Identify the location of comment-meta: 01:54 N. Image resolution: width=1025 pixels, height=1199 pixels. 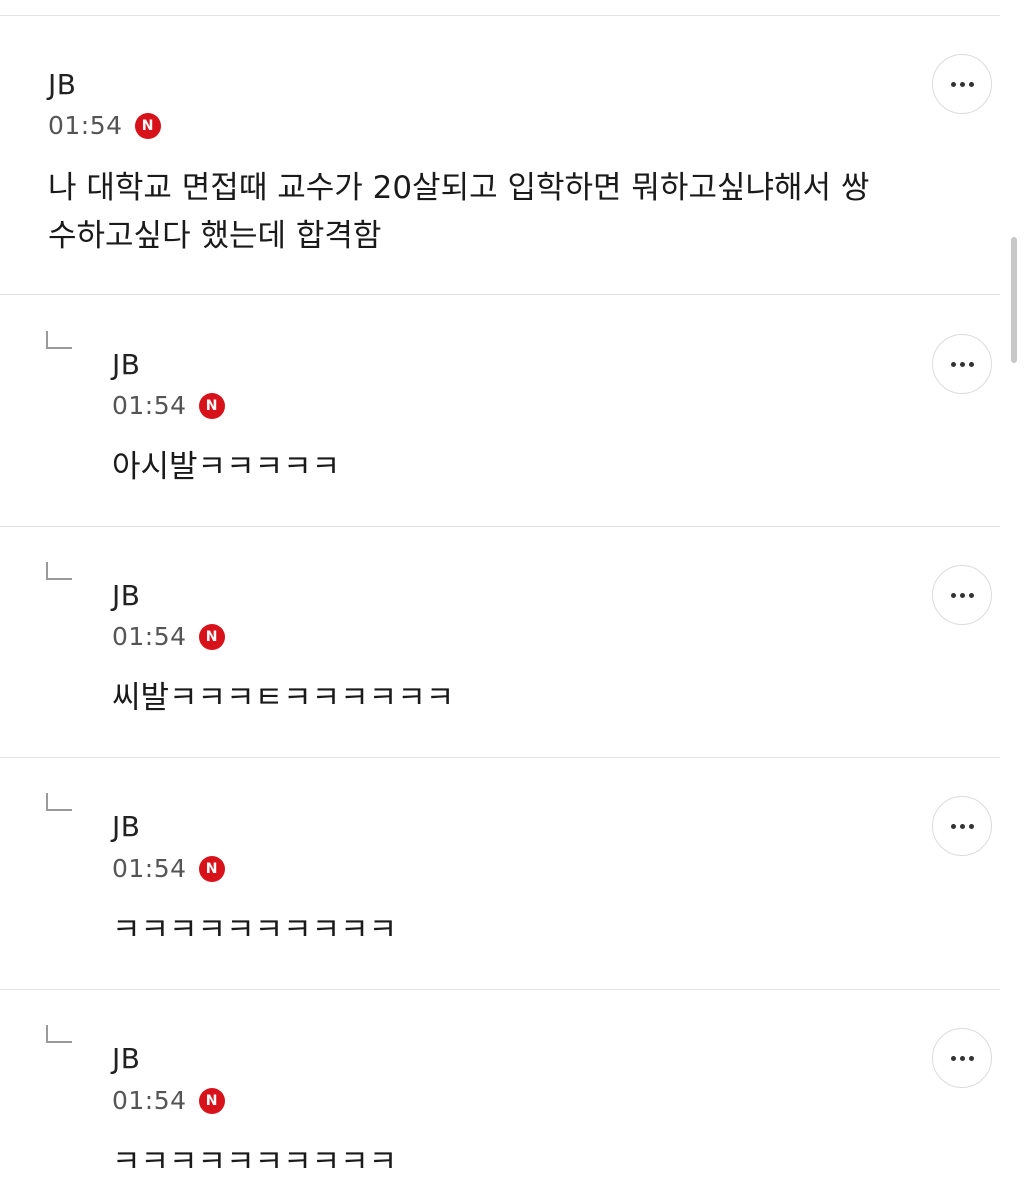
(104, 125).